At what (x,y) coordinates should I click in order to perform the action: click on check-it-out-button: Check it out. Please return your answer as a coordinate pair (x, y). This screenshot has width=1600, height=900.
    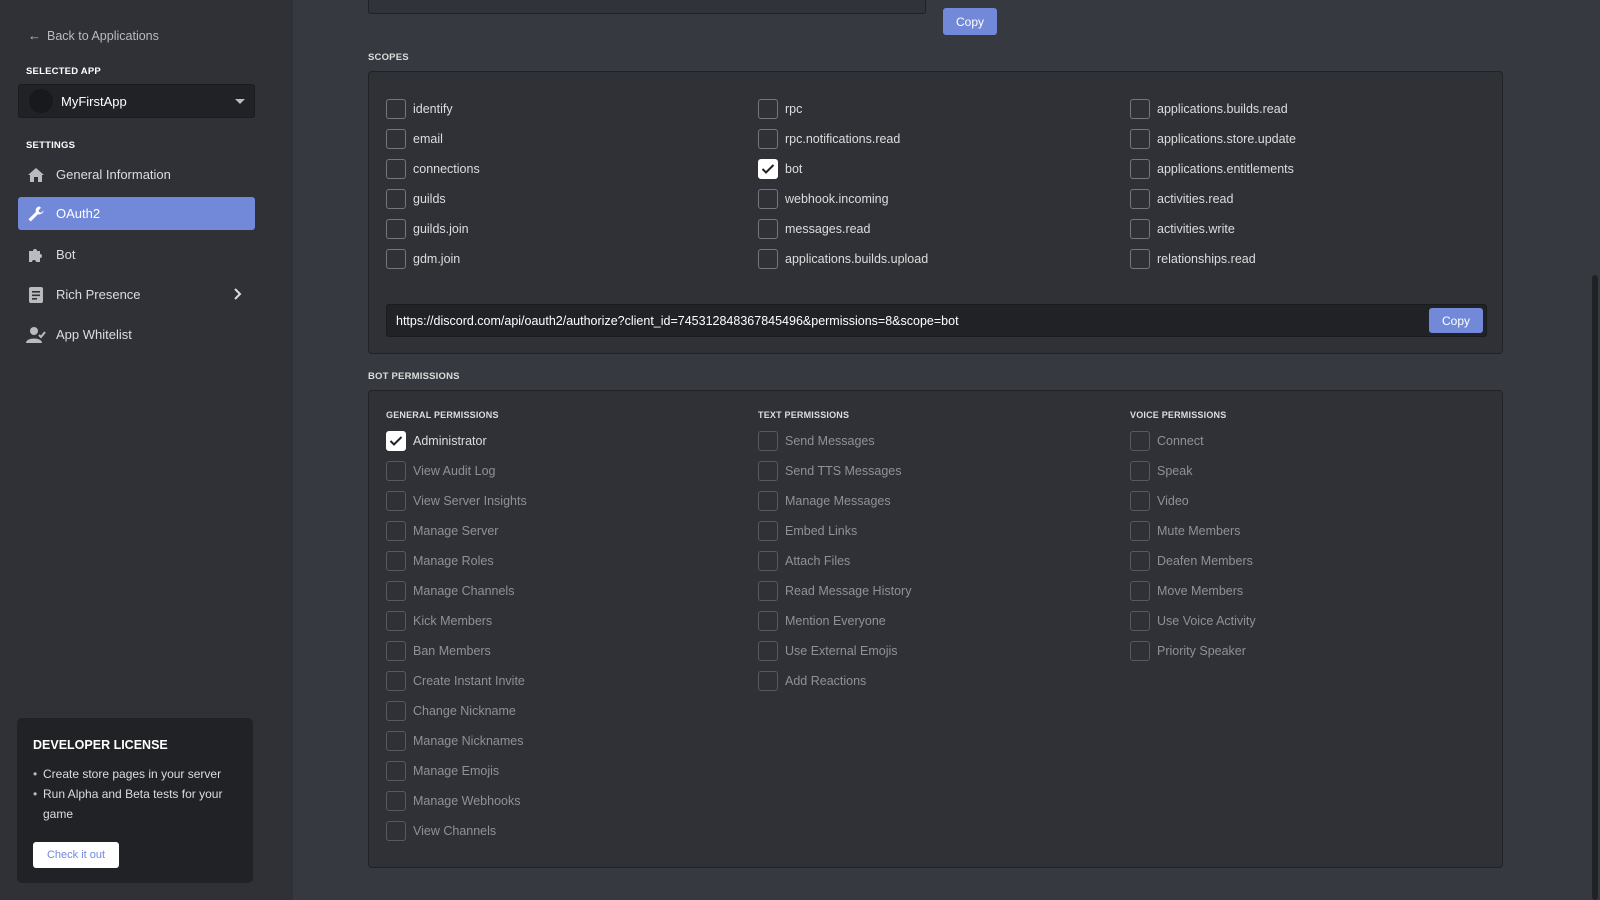
    Looking at the image, I should click on (76, 855).